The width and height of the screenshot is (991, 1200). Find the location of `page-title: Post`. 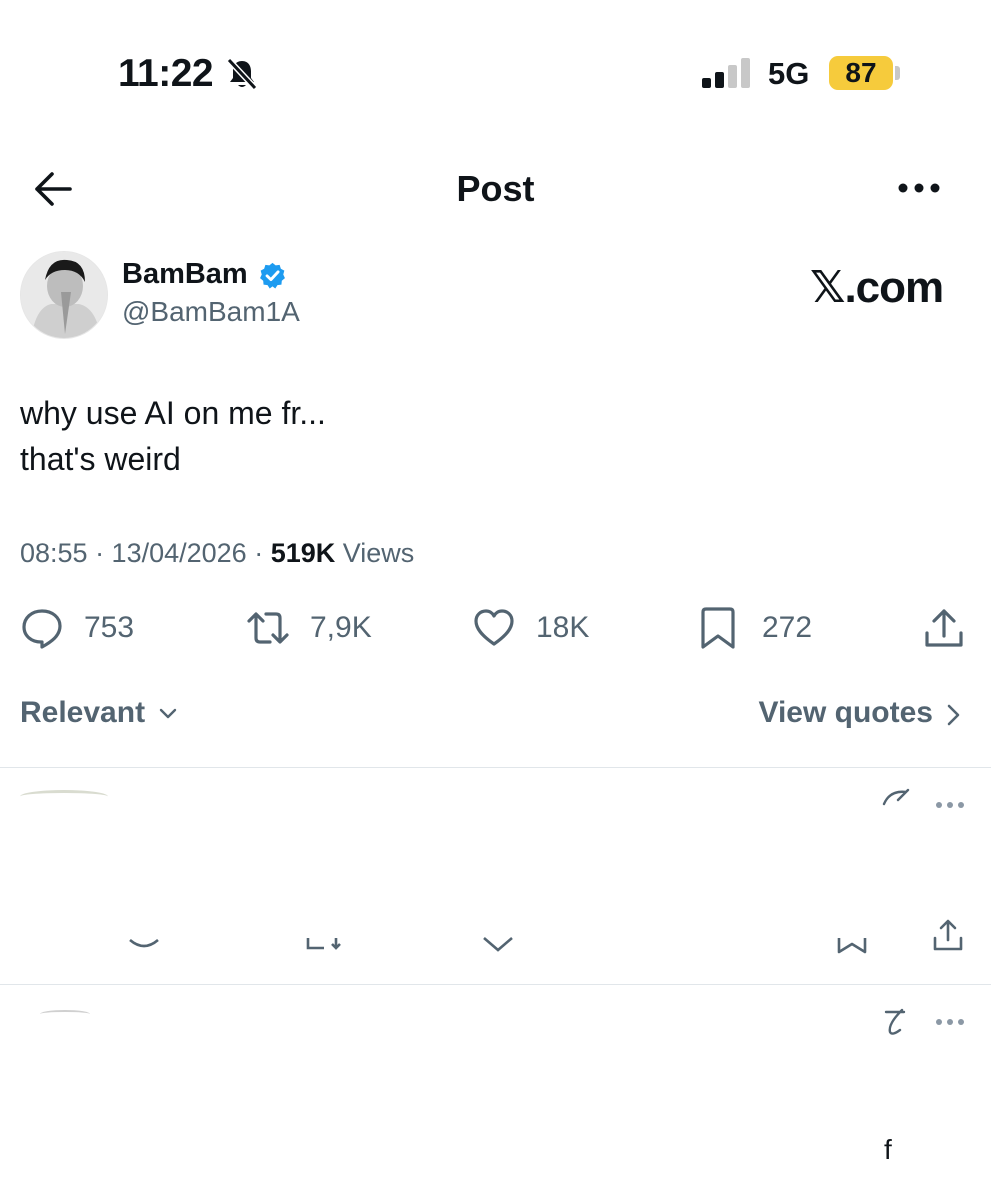

page-title: Post is located at coordinates (495, 188).